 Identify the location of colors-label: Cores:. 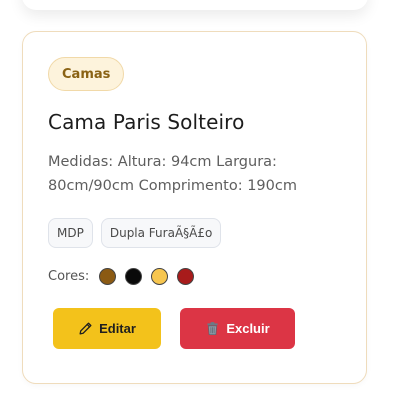
(69, 276).